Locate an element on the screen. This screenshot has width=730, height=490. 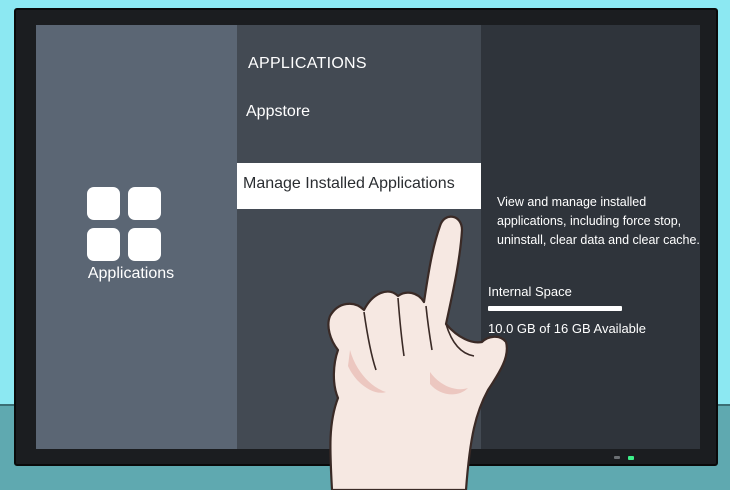
app-grid-icon is located at coordinates (125, 225).